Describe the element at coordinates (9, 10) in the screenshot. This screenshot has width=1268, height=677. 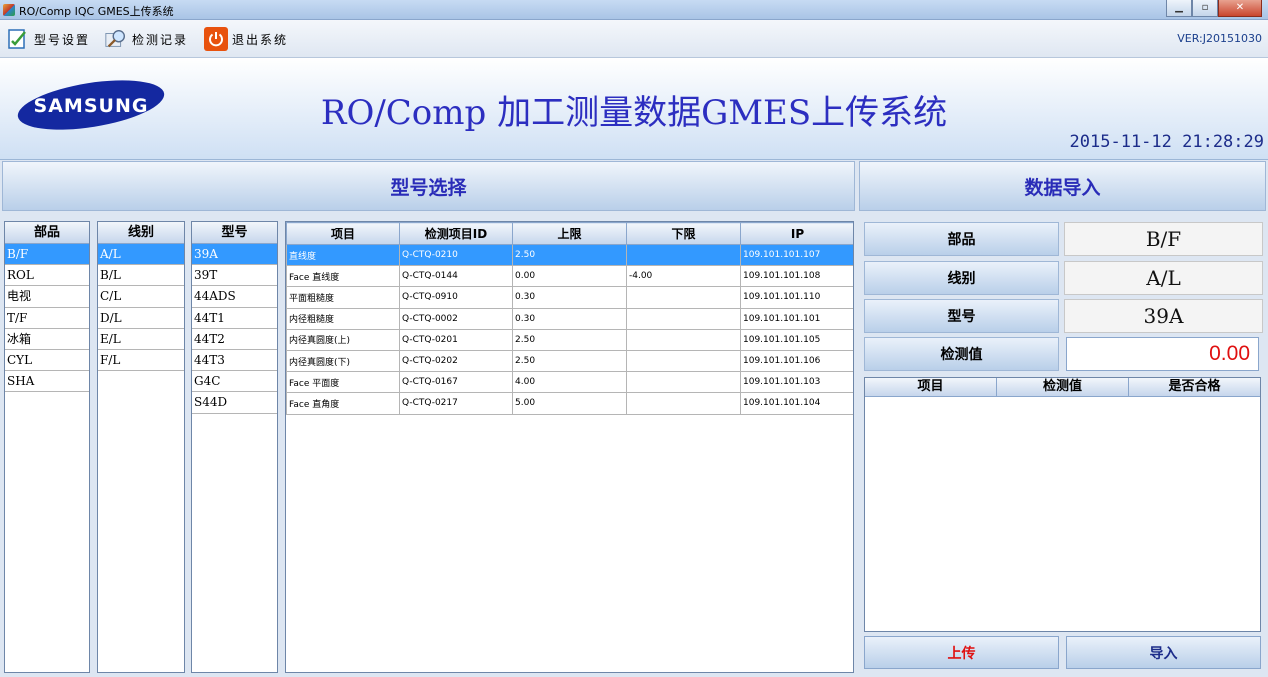
I see `app-icon` at that location.